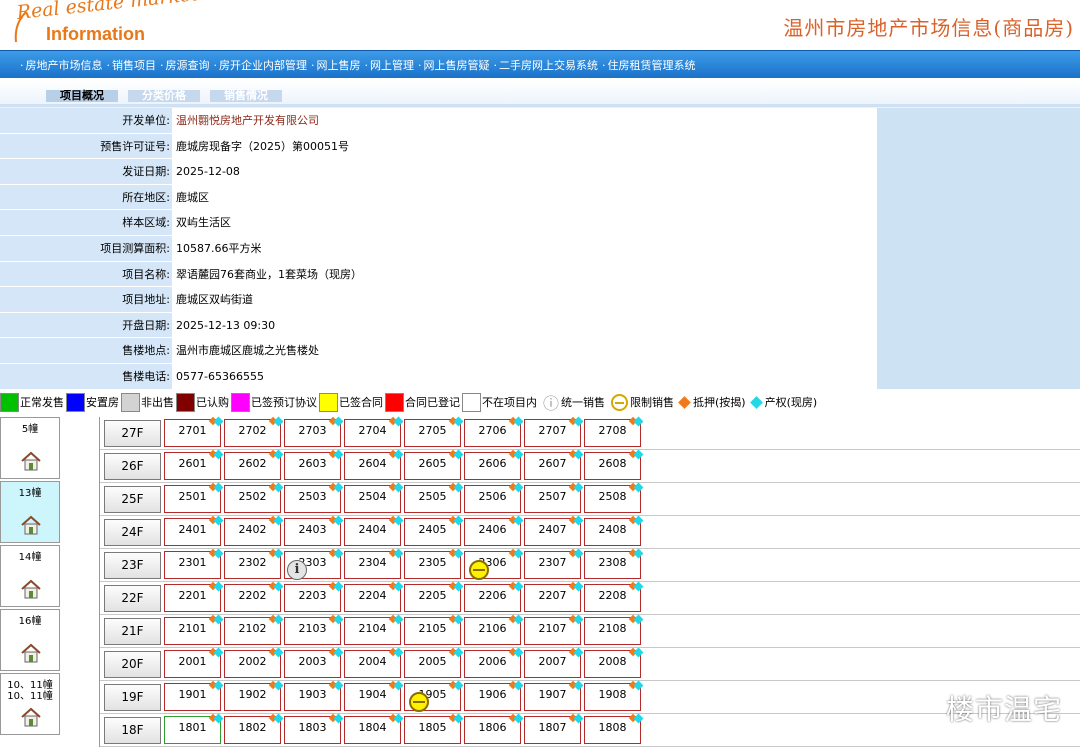 Image resolution: width=1080 pixels, height=747 pixels. Describe the element at coordinates (374, 497) in the screenshot. I see `unit-cell: 2504` at that location.